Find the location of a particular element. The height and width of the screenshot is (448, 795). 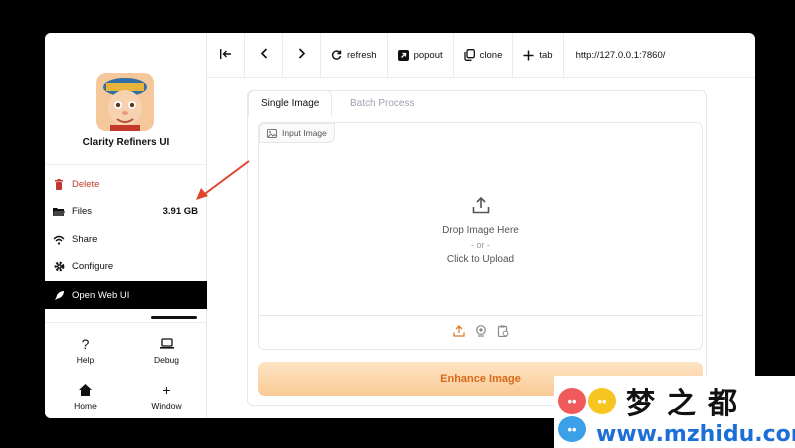

wifi-icon is located at coordinates (59, 240).